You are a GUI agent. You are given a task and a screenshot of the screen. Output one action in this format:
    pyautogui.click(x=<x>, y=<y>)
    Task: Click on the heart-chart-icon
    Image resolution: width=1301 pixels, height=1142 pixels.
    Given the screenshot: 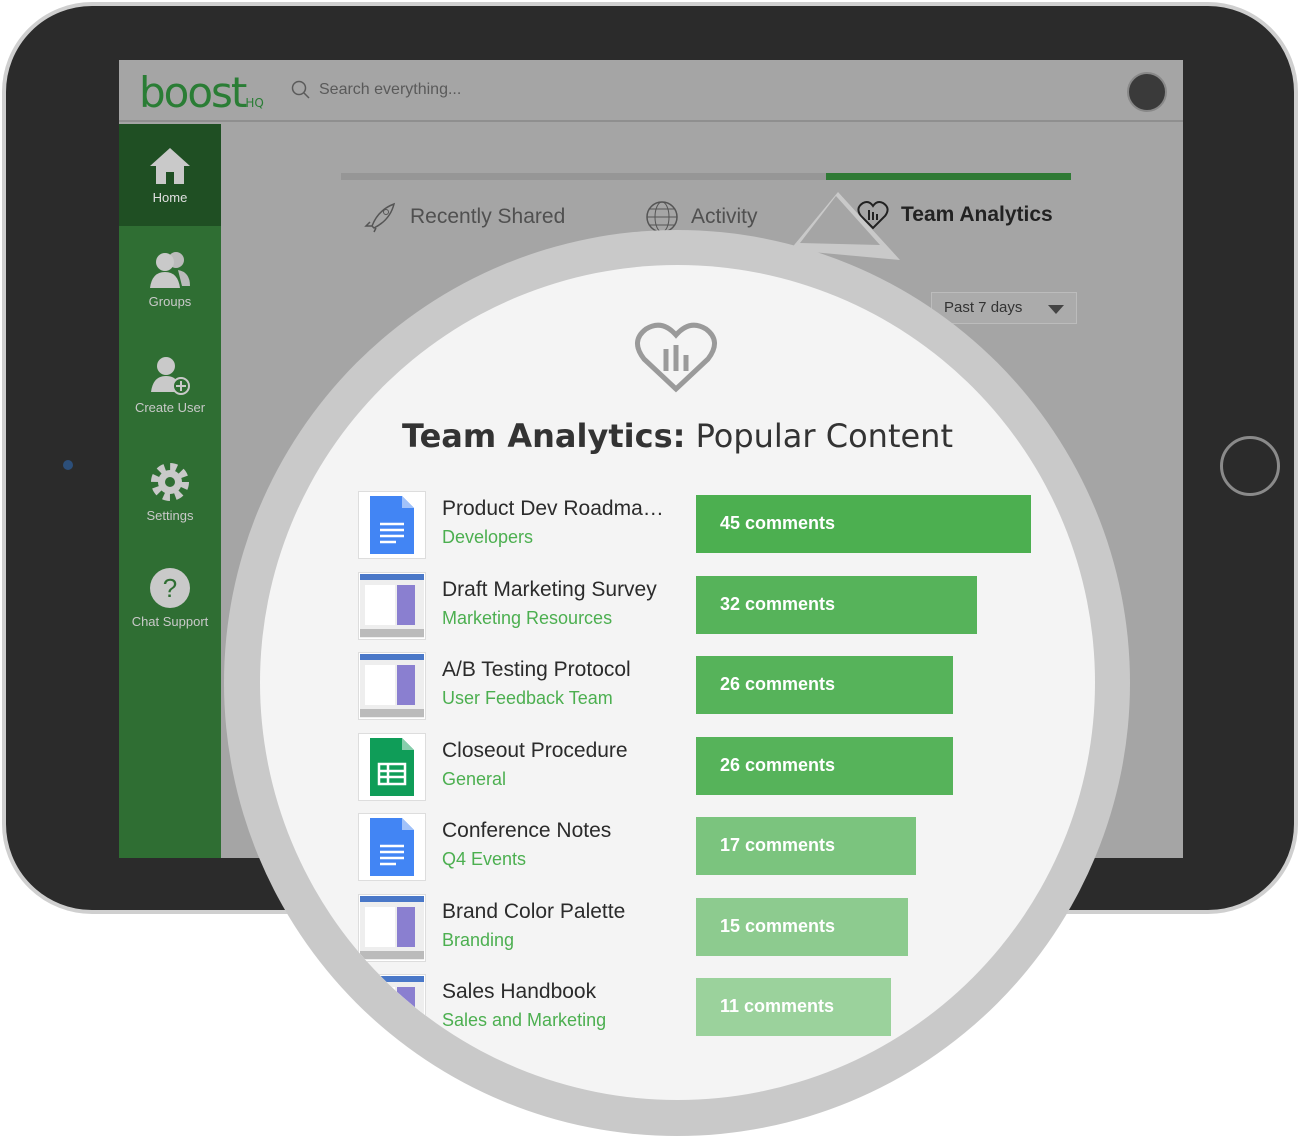 What is the action you would take?
    pyautogui.click(x=676, y=357)
    